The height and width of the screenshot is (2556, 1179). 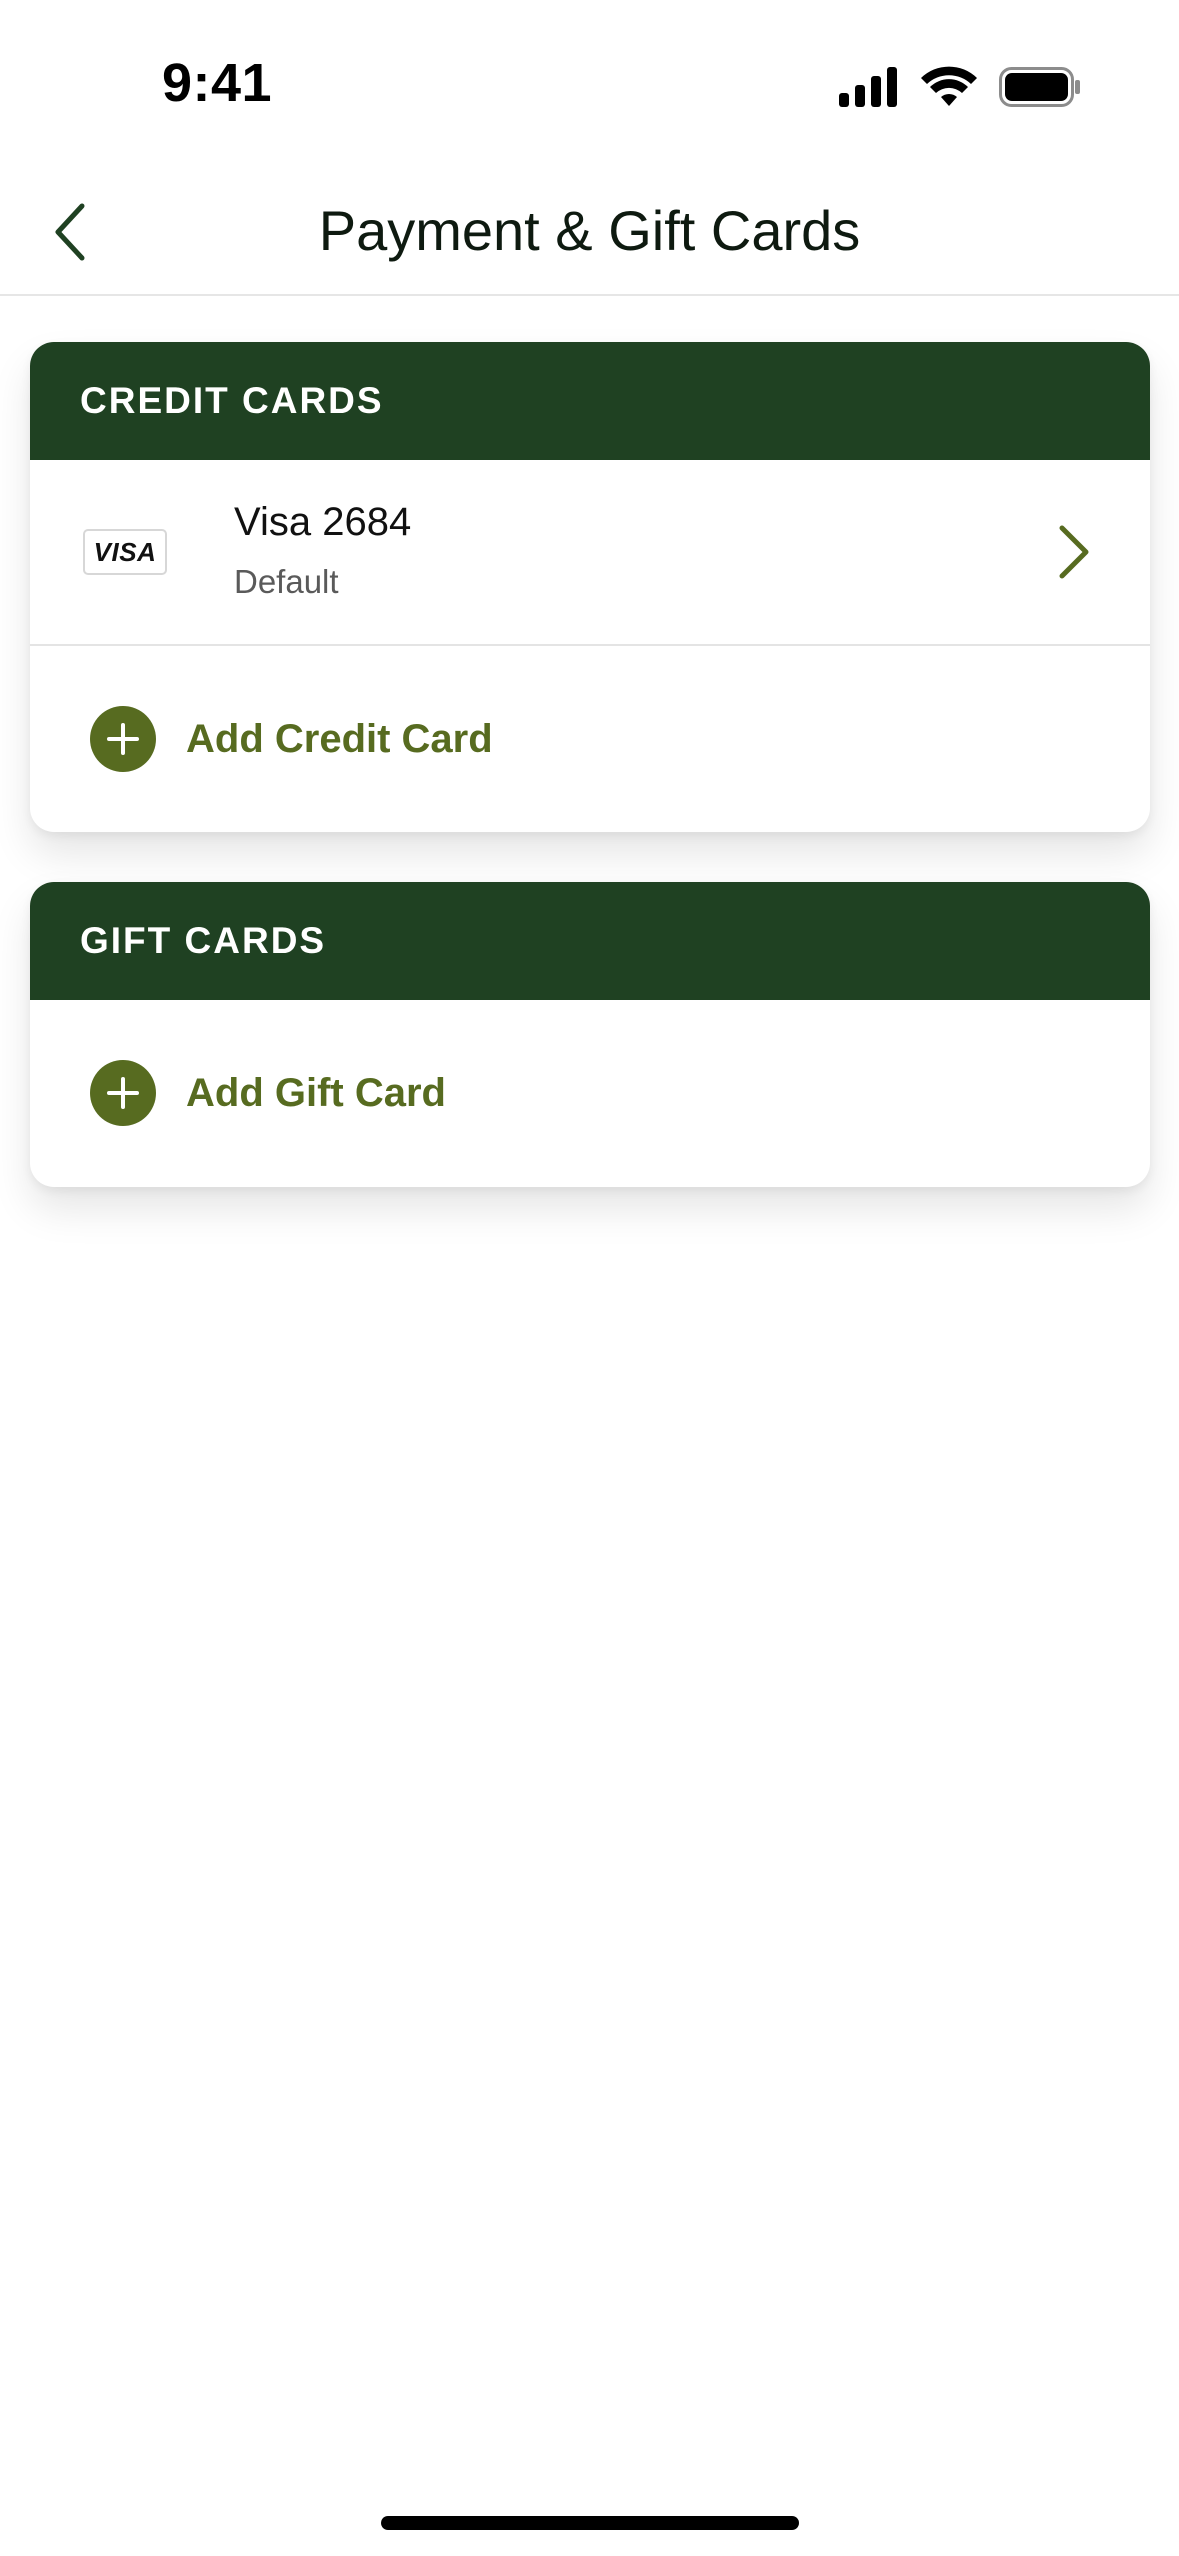 I want to click on chevron-right-icon, so click(x=1074, y=552).